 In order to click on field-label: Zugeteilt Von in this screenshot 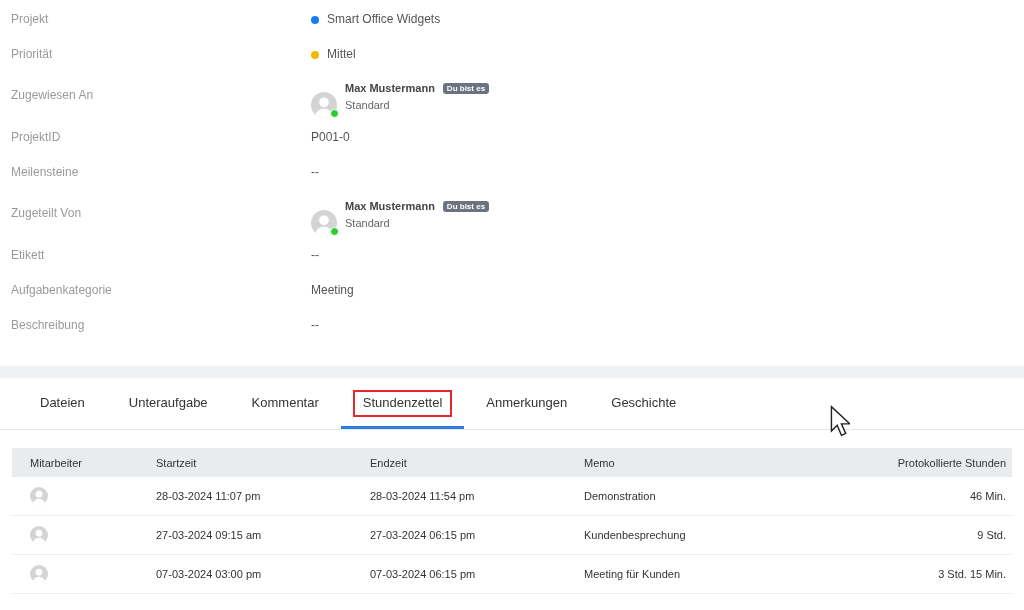, I will do `click(47, 212)`.